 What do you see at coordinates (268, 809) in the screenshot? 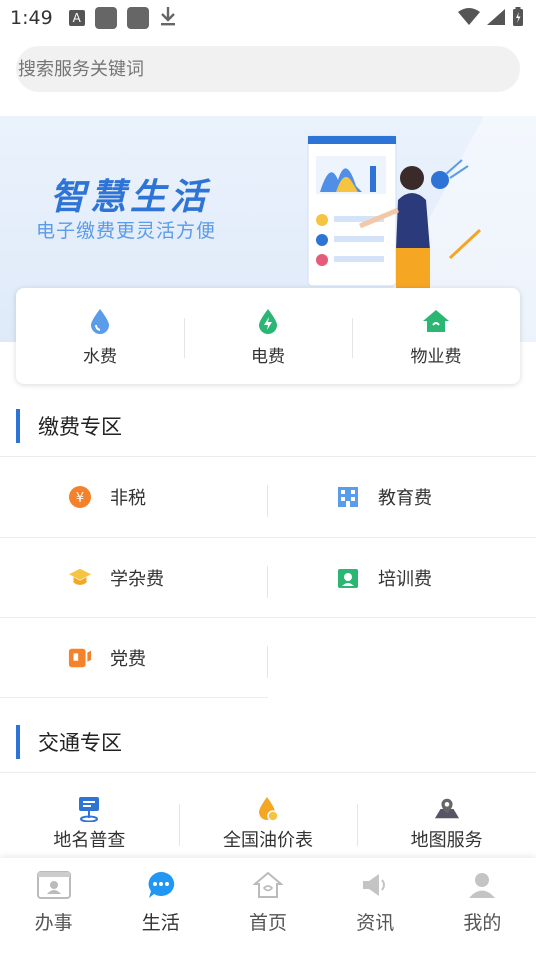
I see `oil-drop-icon` at bounding box center [268, 809].